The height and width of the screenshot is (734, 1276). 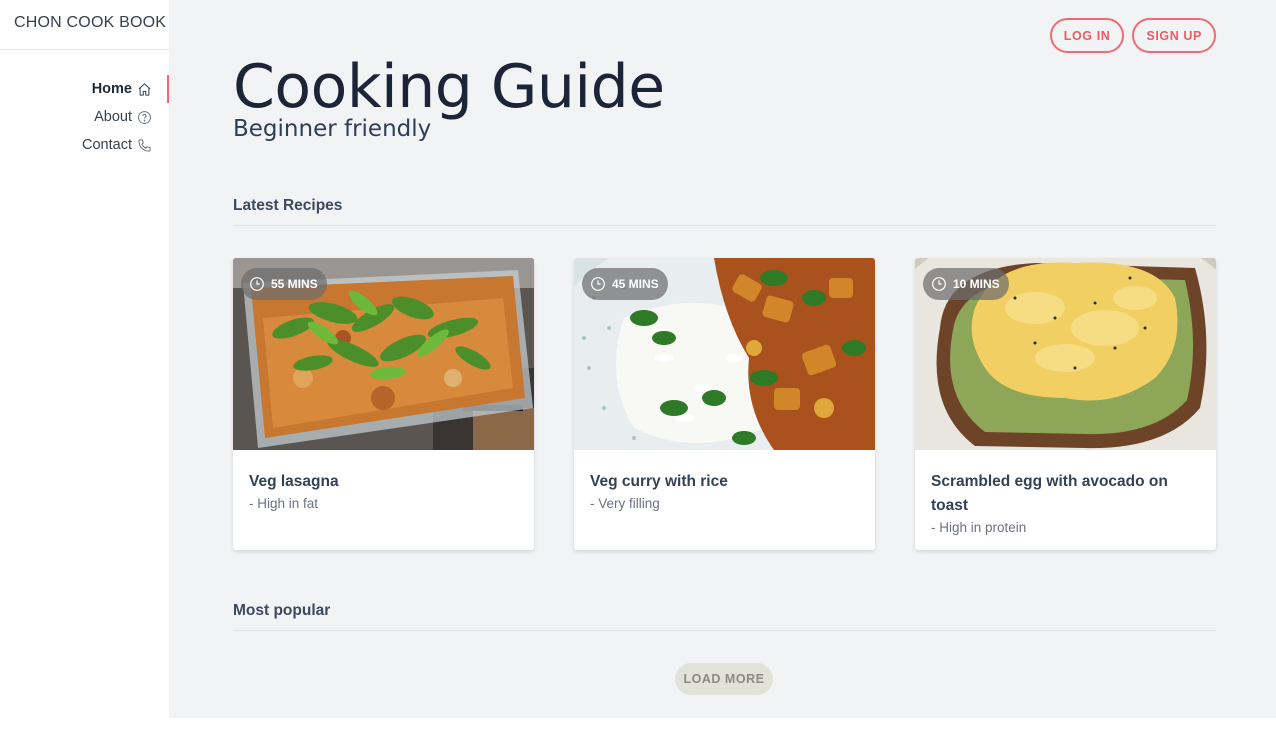 I want to click on recipe-desc: - High in fat, so click(x=284, y=503).